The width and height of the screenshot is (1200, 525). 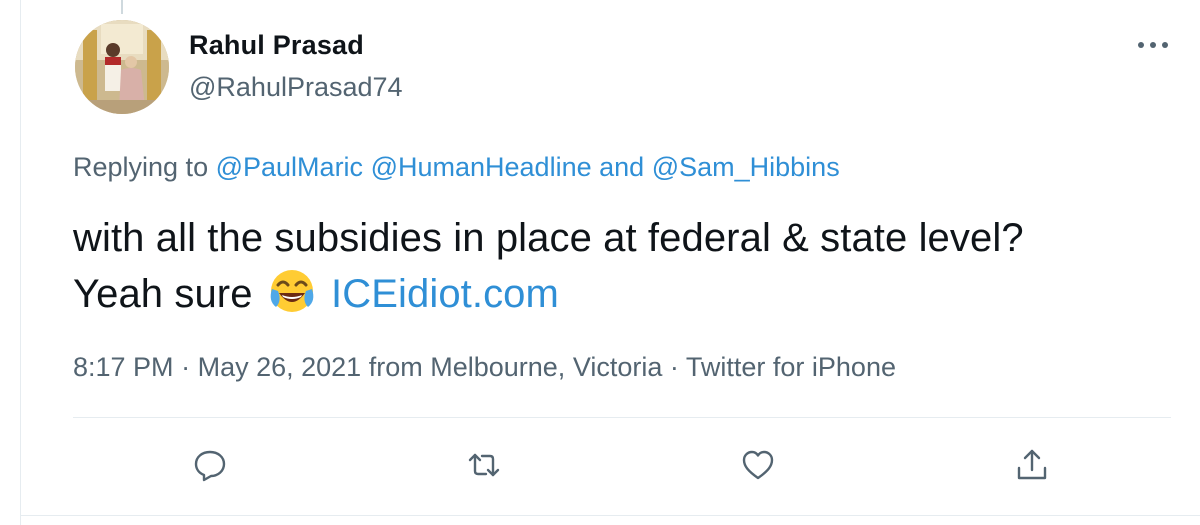 What do you see at coordinates (445, 294) in the screenshot?
I see `tweet-link: ICEidiot.com` at bounding box center [445, 294].